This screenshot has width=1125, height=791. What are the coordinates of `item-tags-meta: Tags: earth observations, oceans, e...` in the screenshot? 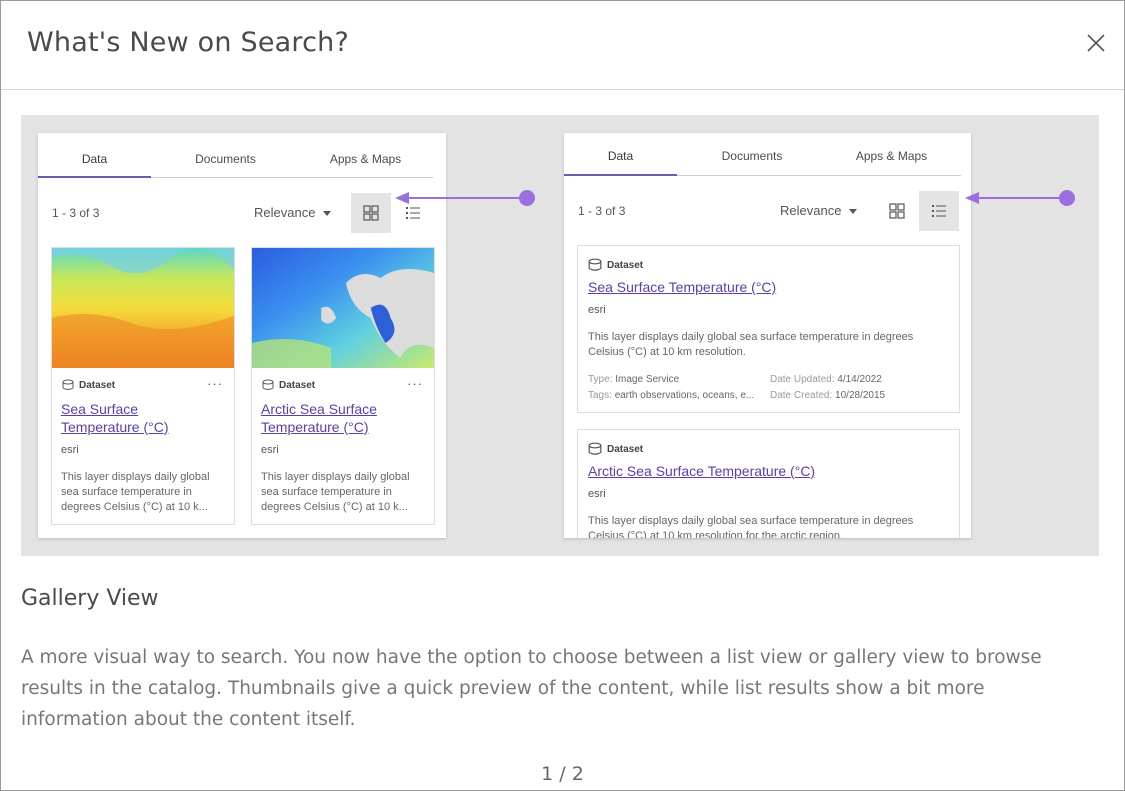 It's located at (671, 395).